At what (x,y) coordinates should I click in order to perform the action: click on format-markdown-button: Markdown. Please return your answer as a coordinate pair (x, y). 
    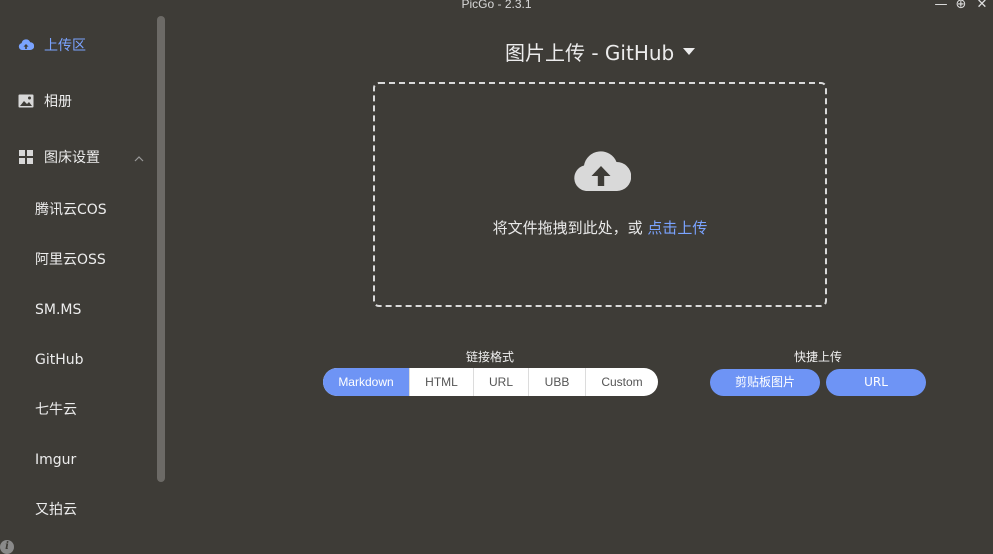
    Looking at the image, I should click on (366, 382).